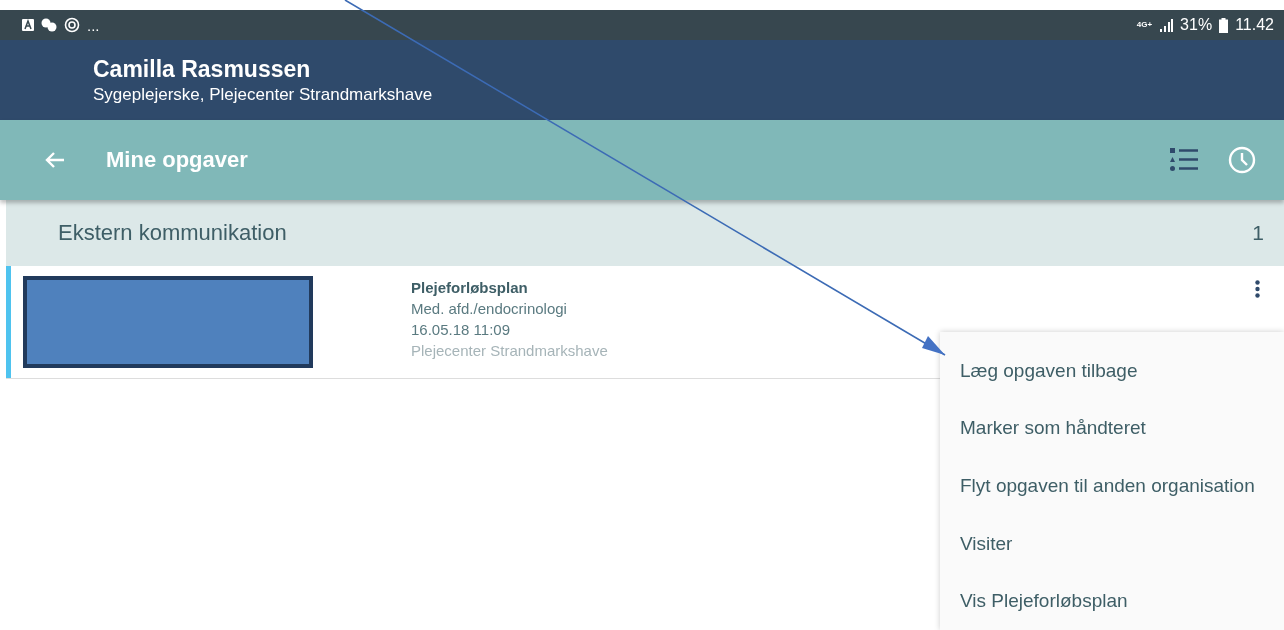  I want to click on list-icon, so click(1184, 160).